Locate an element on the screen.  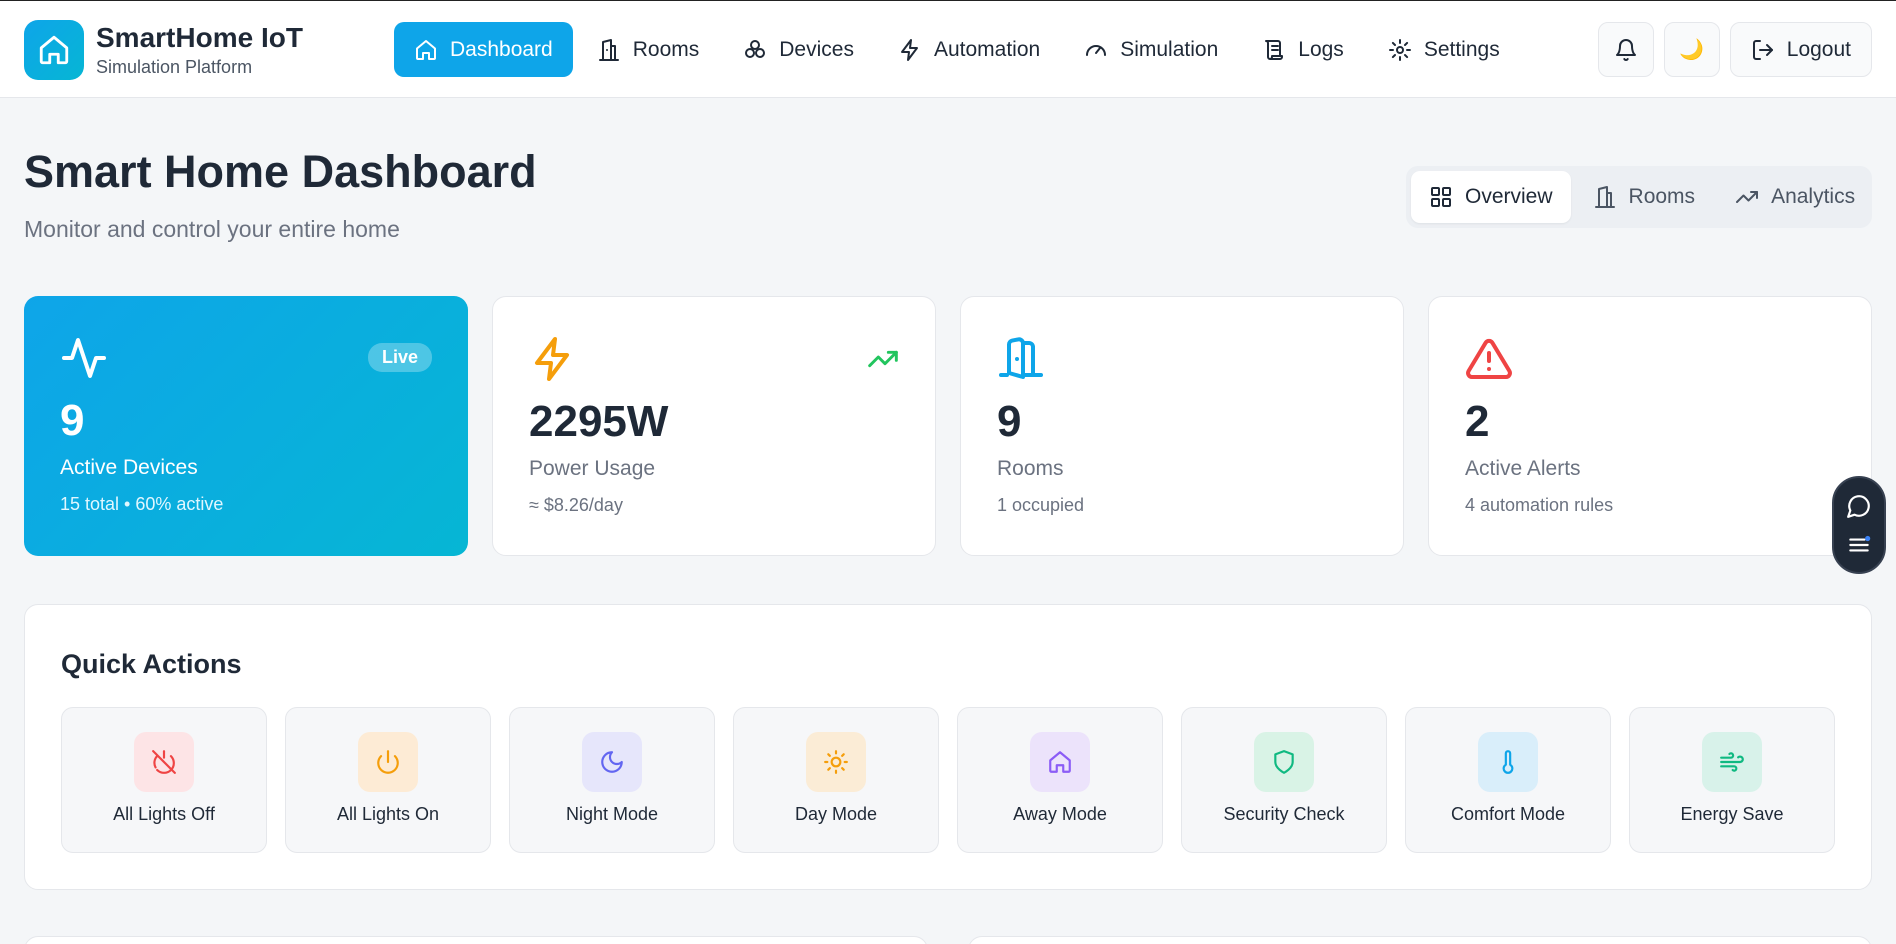
stat-value: 2 is located at coordinates (1477, 421).